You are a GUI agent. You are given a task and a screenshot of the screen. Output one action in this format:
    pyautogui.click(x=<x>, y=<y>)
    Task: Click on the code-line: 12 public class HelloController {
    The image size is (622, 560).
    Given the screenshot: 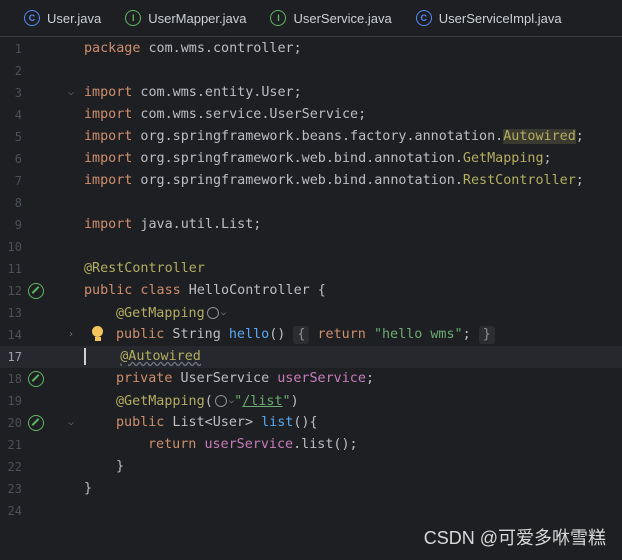 What is the action you would take?
    pyautogui.click(x=311, y=291)
    